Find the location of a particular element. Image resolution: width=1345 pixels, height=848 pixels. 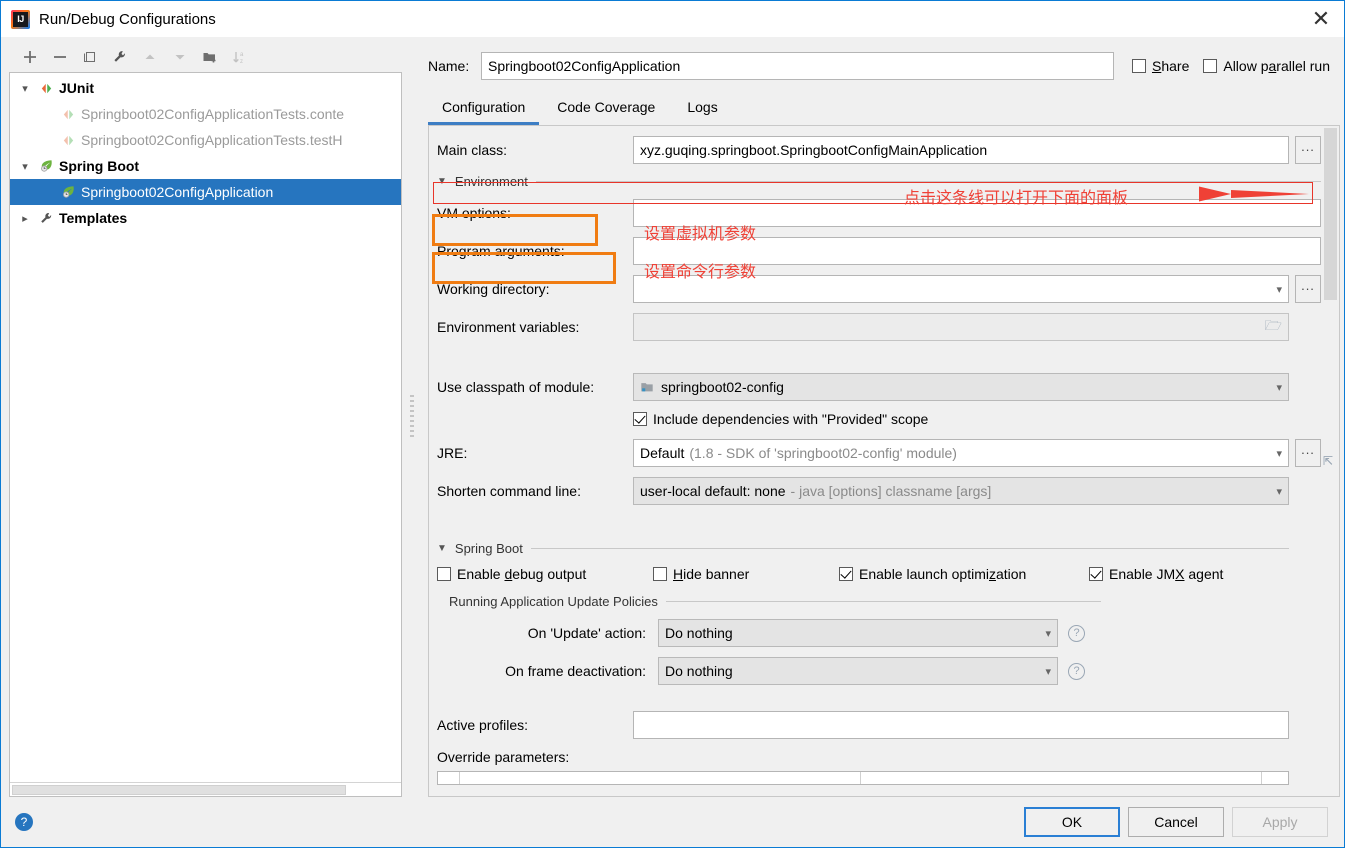

tab-logs: Logs is located at coordinates (702, 112).